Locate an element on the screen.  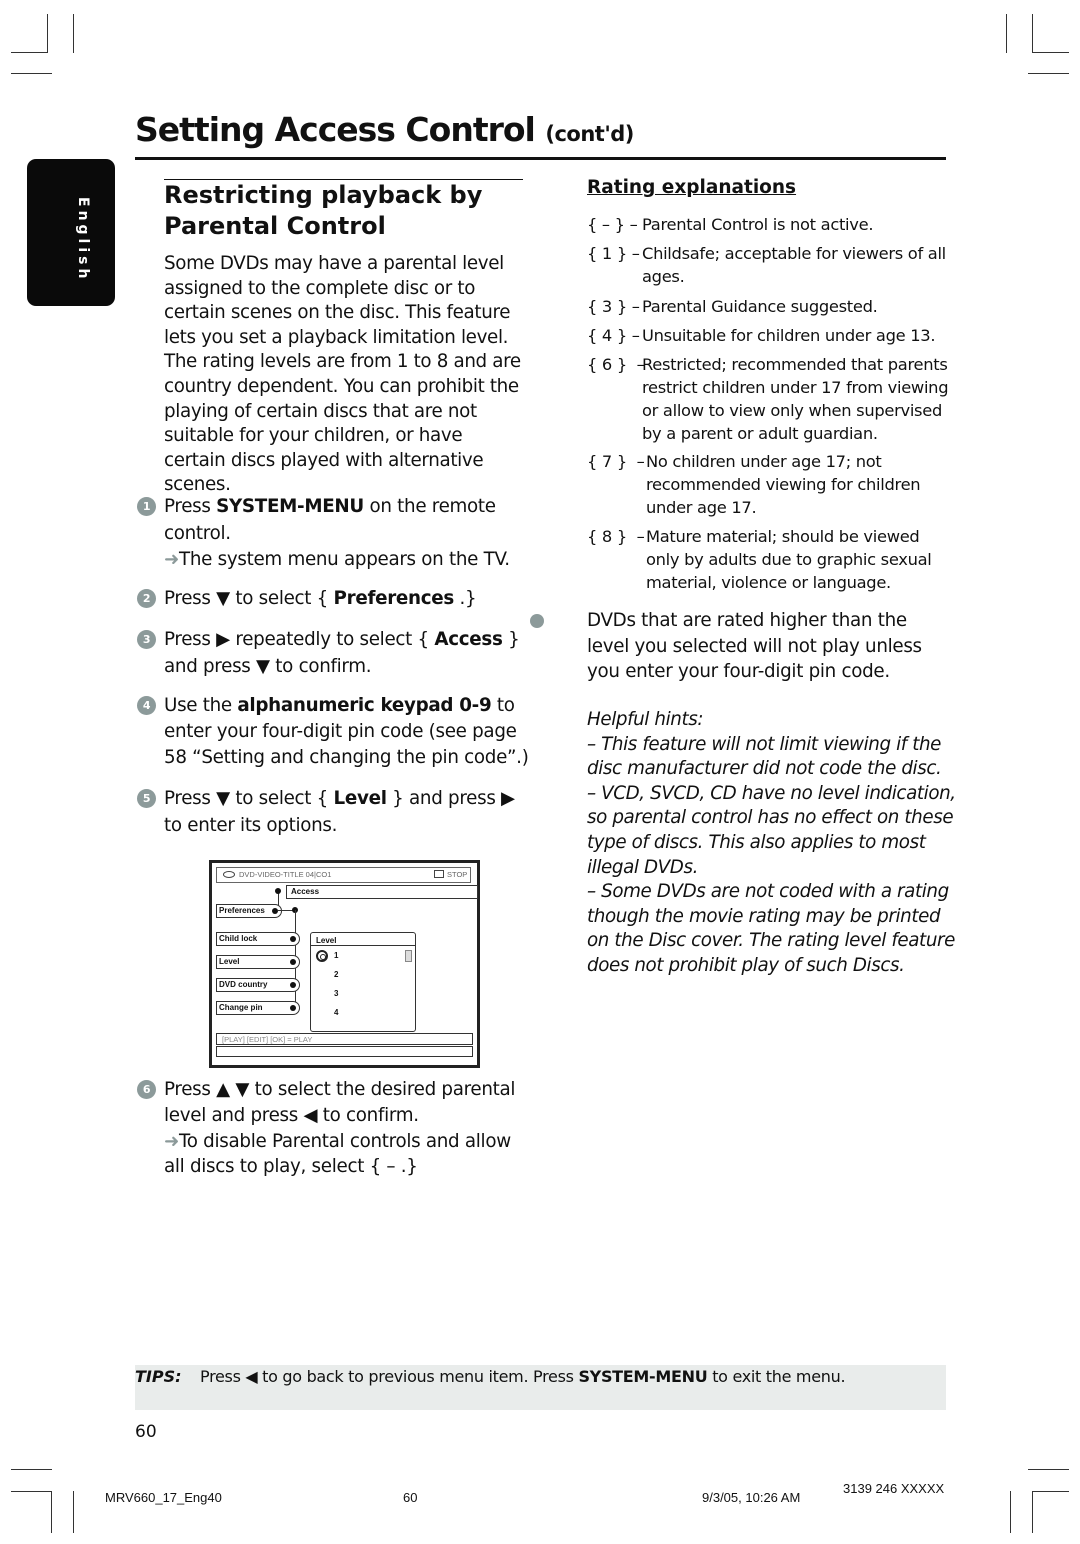
disc-icon is located at coordinates (229, 874).